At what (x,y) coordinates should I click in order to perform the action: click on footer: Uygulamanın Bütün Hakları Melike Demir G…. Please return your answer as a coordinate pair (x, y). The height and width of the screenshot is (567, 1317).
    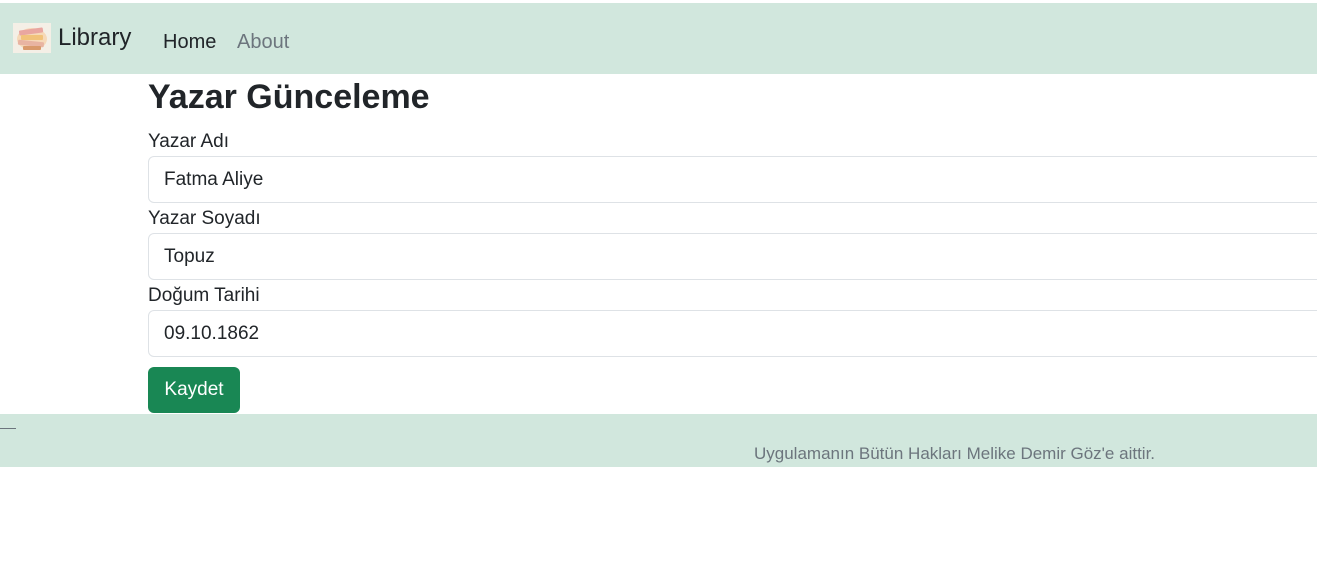
    Looking at the image, I should click on (658, 440).